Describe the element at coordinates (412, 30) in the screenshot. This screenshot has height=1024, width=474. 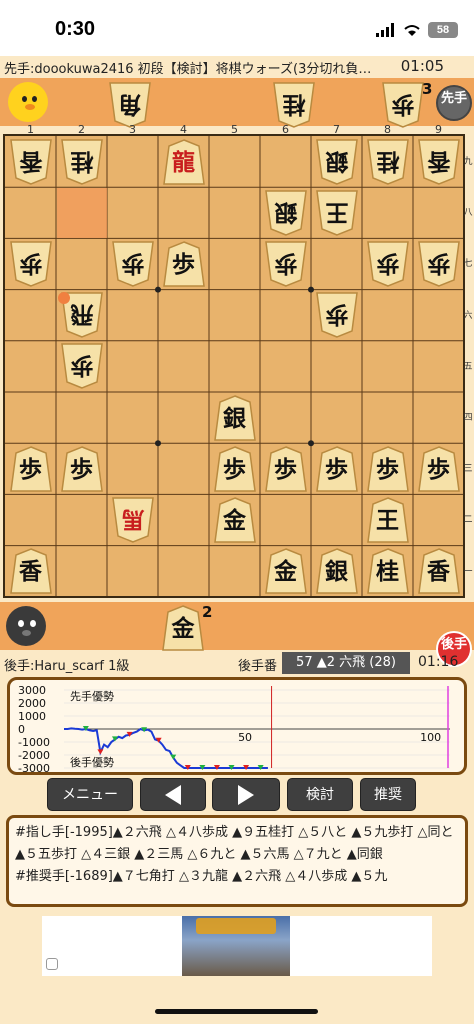
I see `wifi-icon` at that location.